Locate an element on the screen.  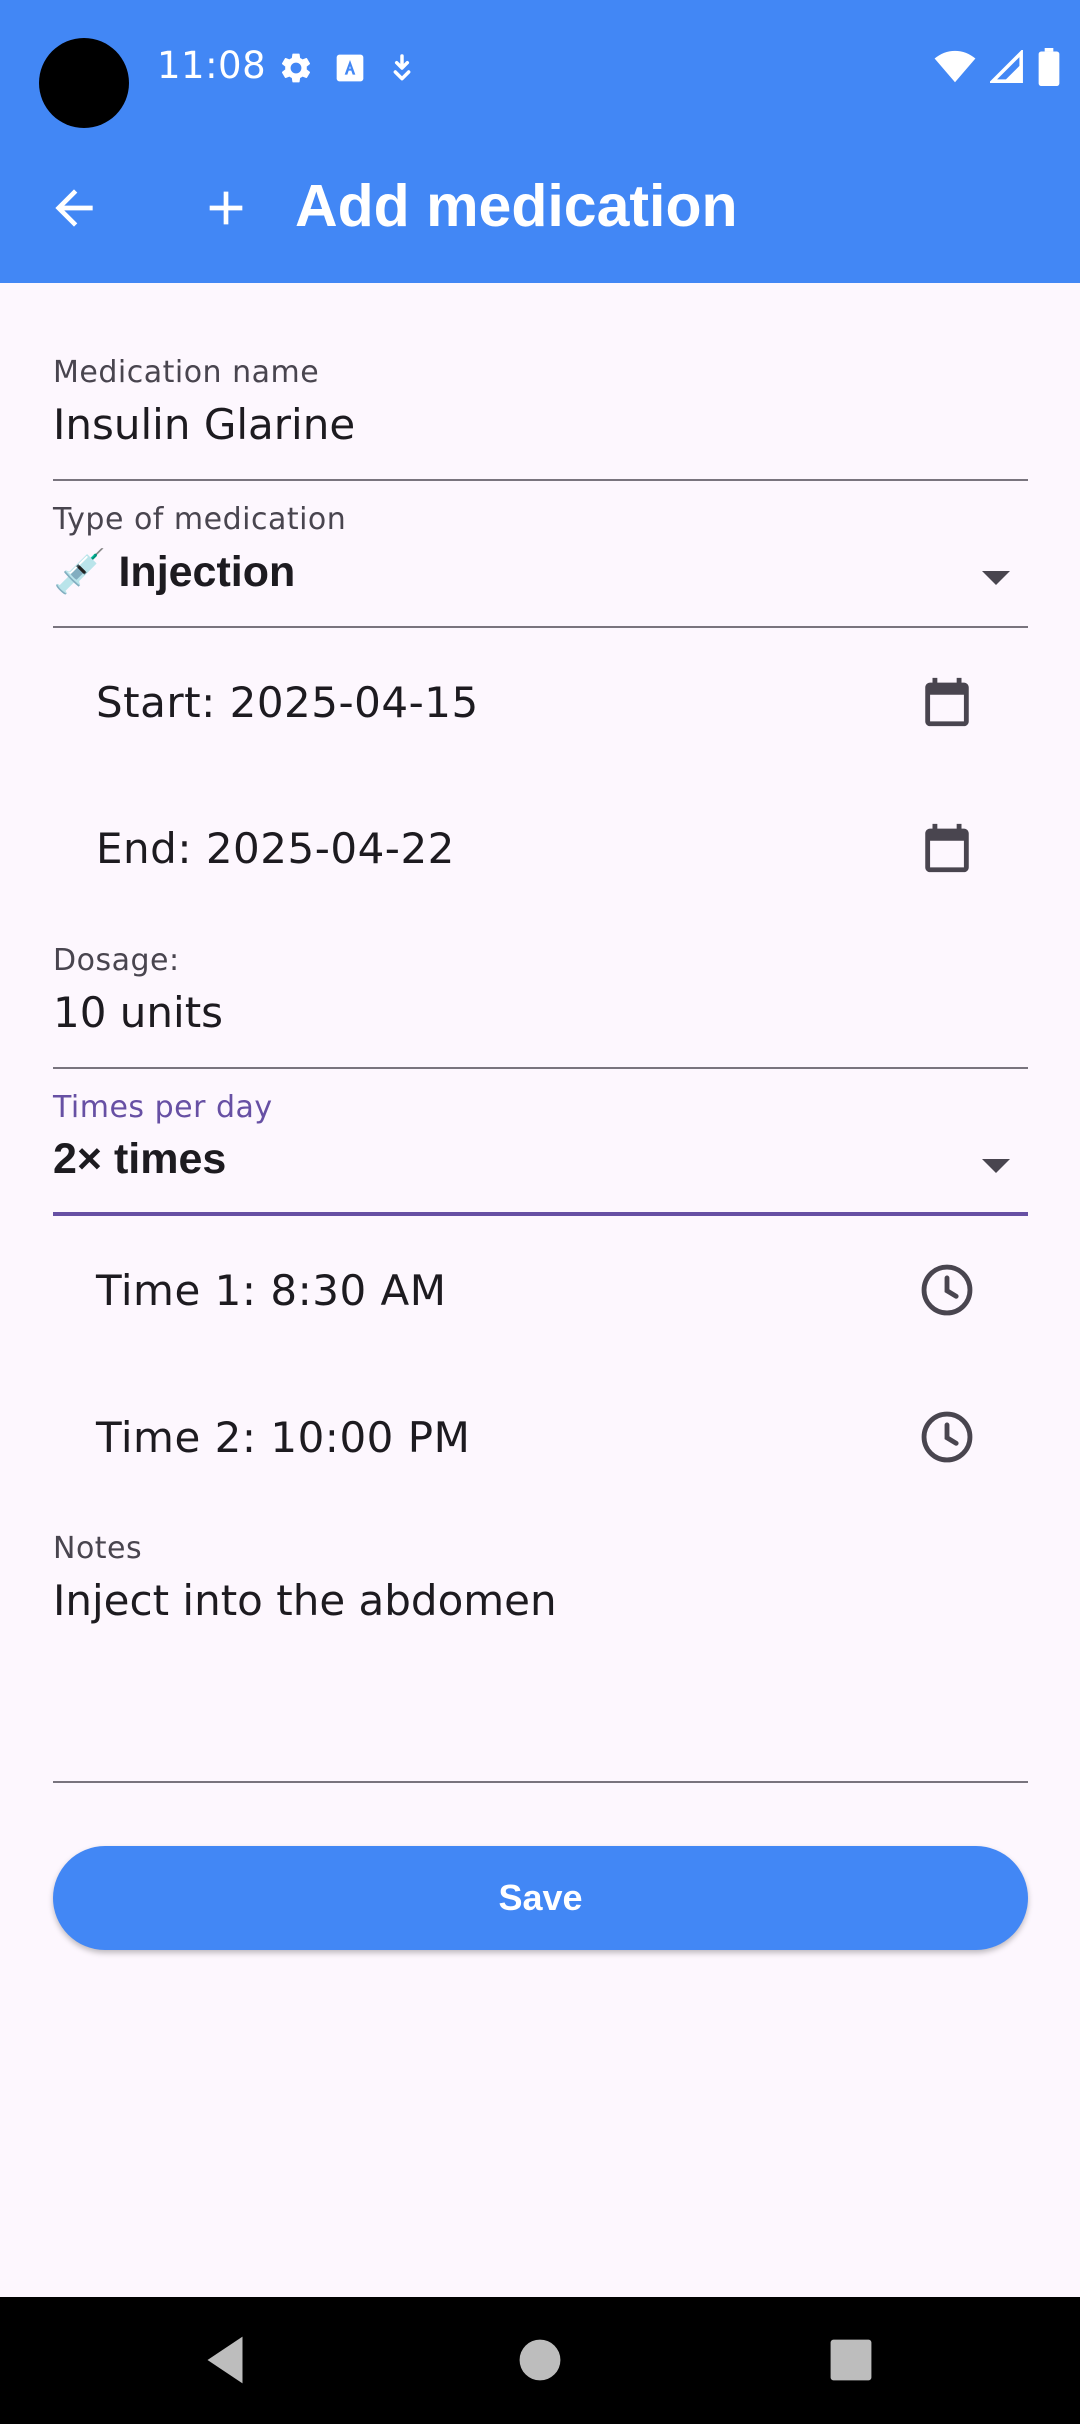
start-date-text: Start: 2025-04-15 is located at coordinates (287, 702).